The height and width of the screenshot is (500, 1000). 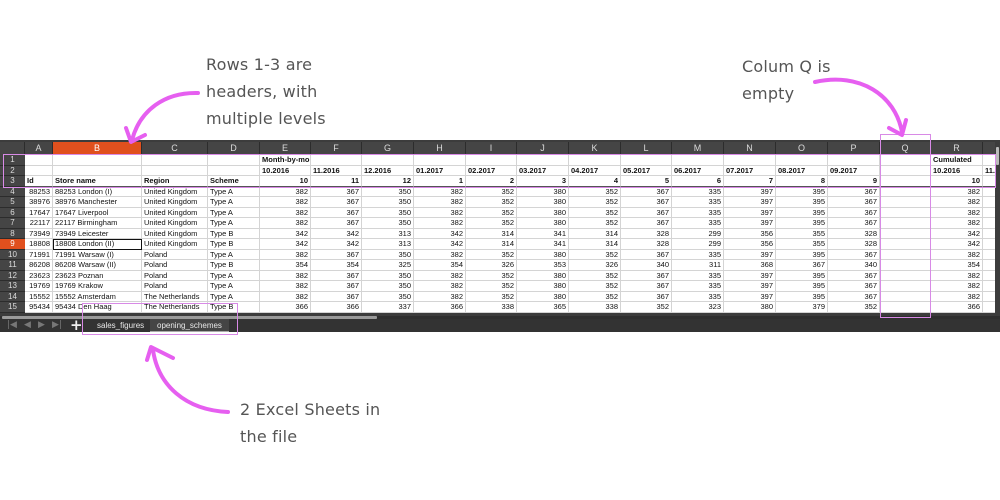 What do you see at coordinates (388, 233) in the screenshot?
I see `cell-g8: 313` at bounding box center [388, 233].